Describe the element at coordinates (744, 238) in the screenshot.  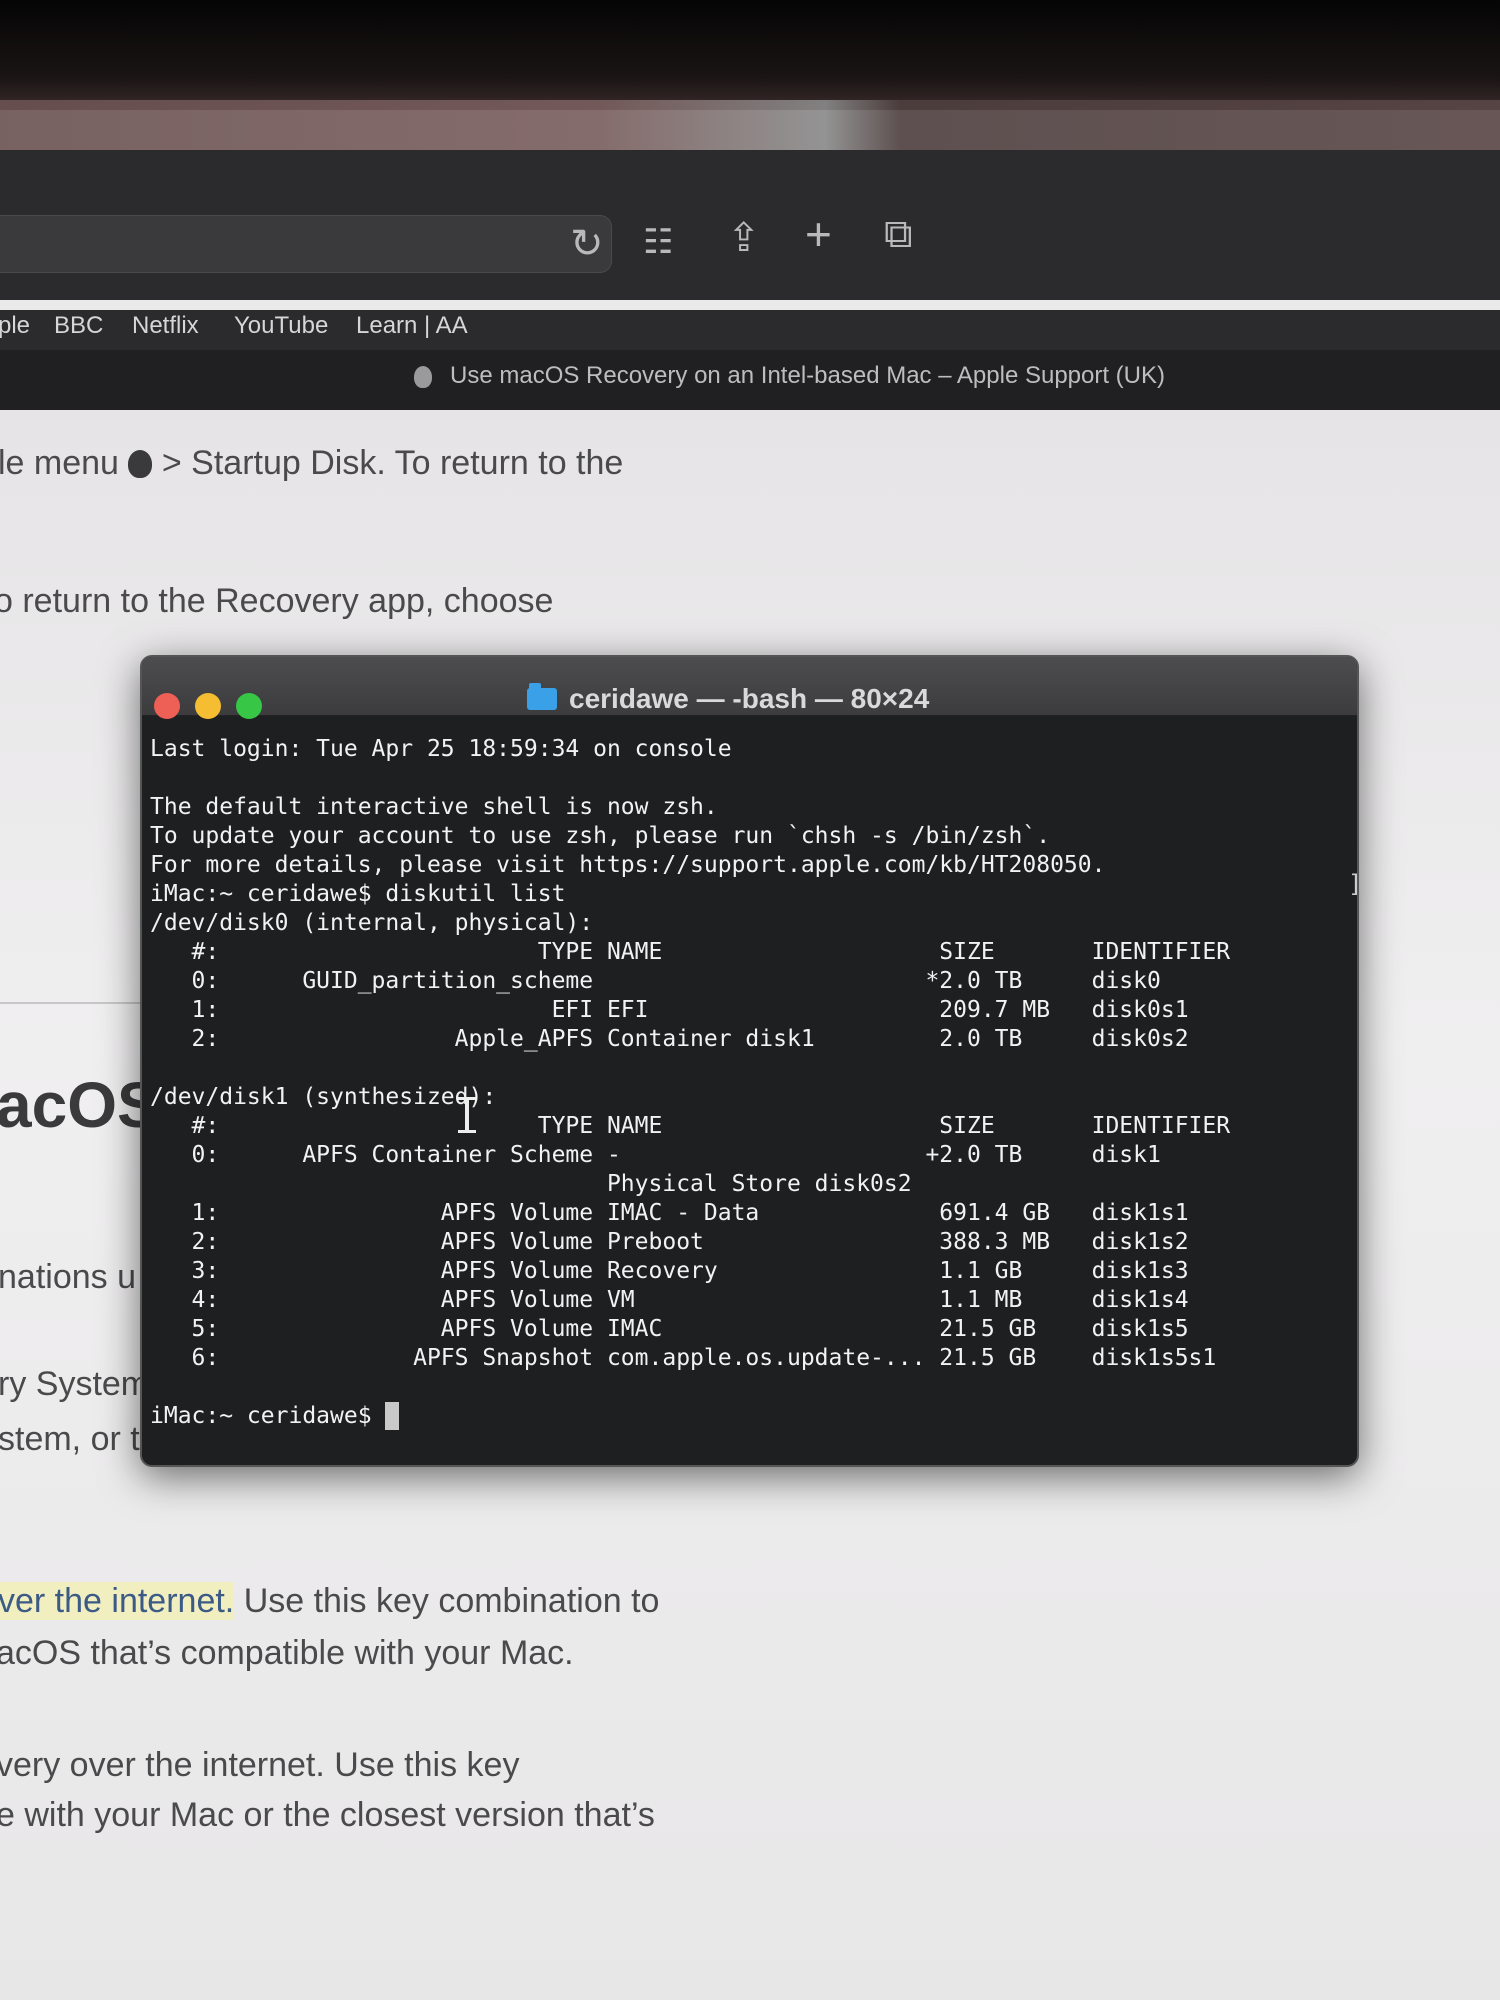
I see `share-icon: ⇪` at that location.